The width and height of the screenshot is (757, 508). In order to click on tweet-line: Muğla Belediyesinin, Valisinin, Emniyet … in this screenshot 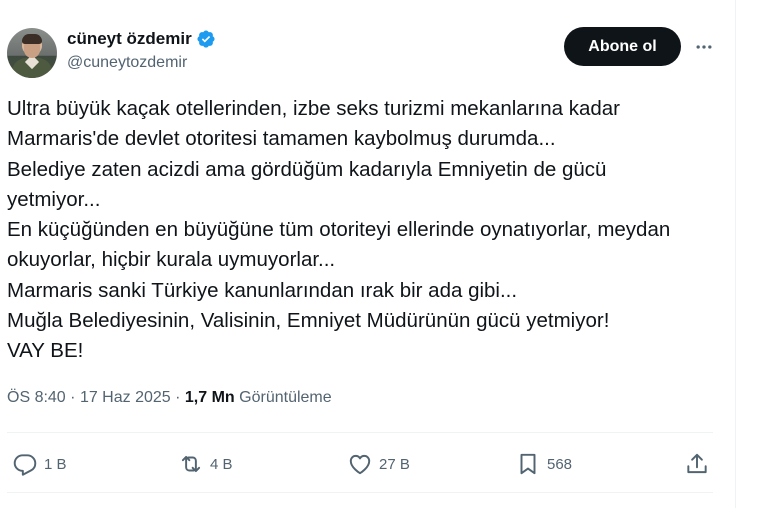, I will do `click(308, 321)`.